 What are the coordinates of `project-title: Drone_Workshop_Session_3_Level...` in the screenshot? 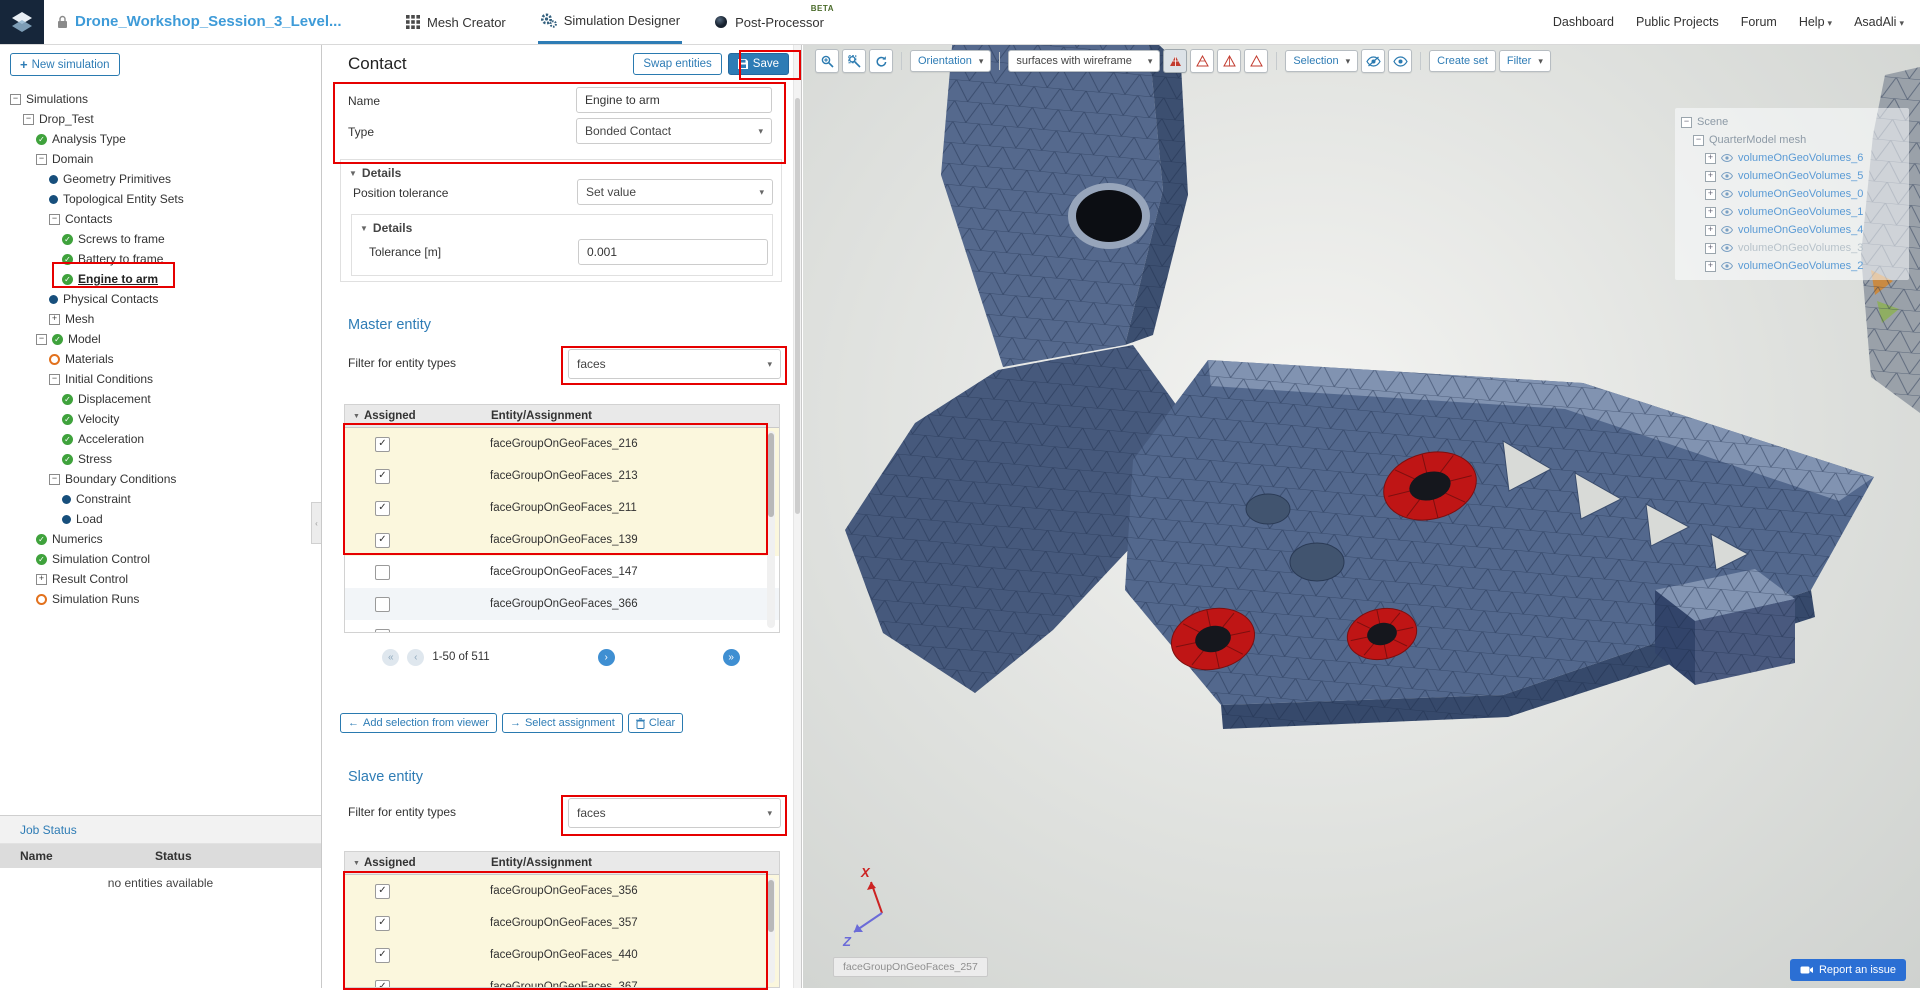 It's located at (208, 21).